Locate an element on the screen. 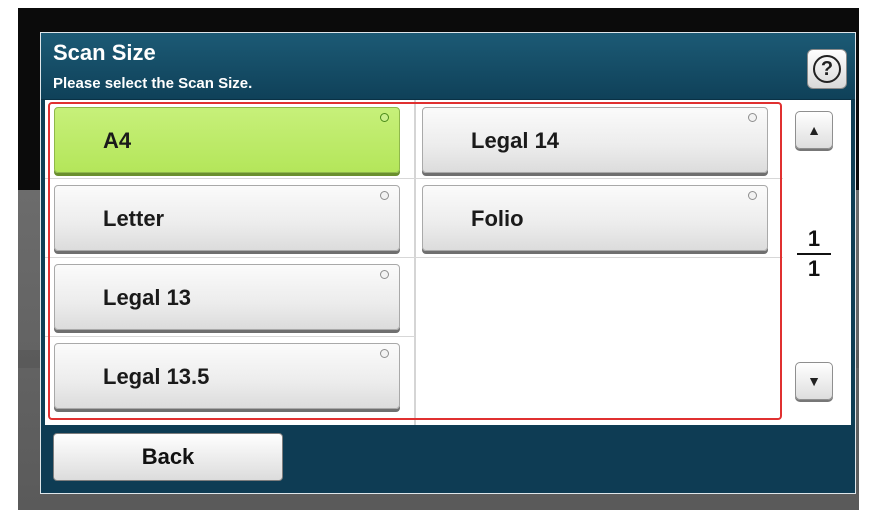 Image resolution: width=877 pixels, height=518 pixels. page-indicator: 1 1 is located at coordinates (814, 254).